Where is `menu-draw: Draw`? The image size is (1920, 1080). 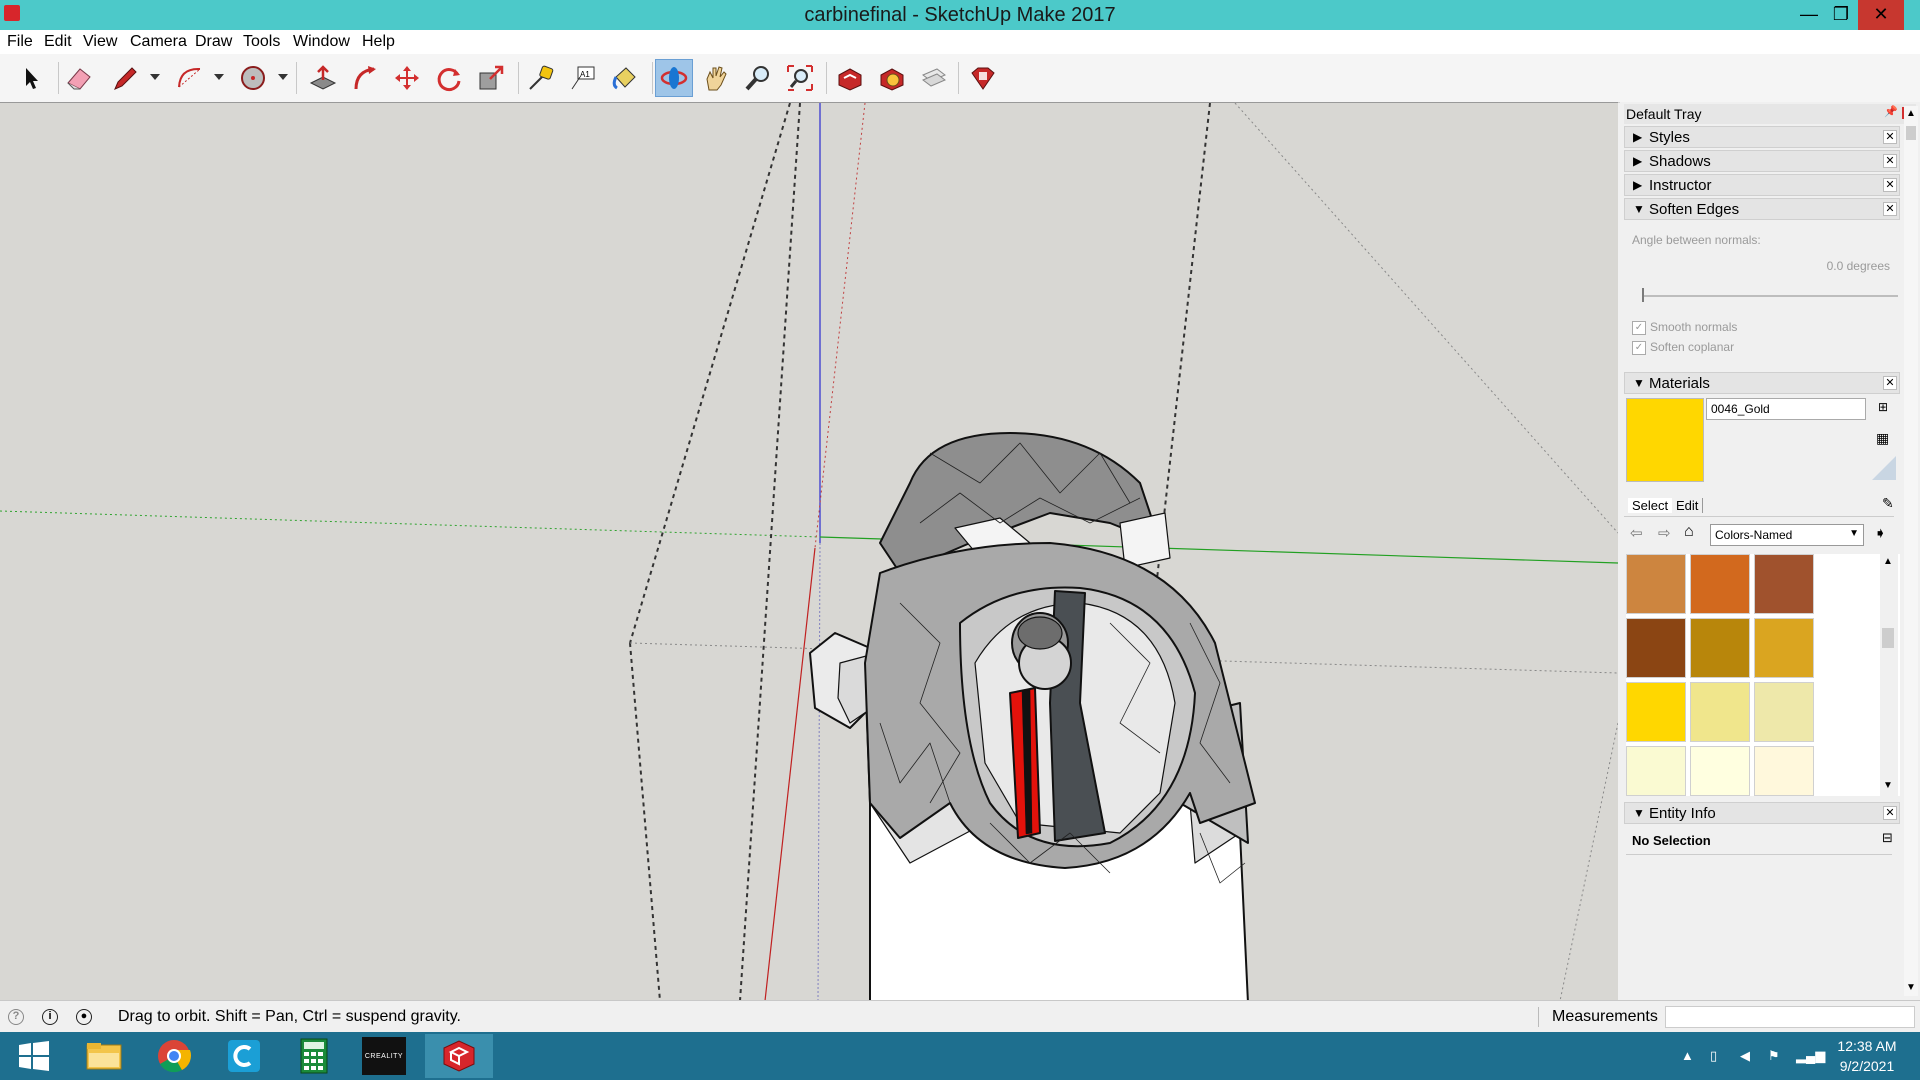
menu-draw: Draw is located at coordinates (213, 42).